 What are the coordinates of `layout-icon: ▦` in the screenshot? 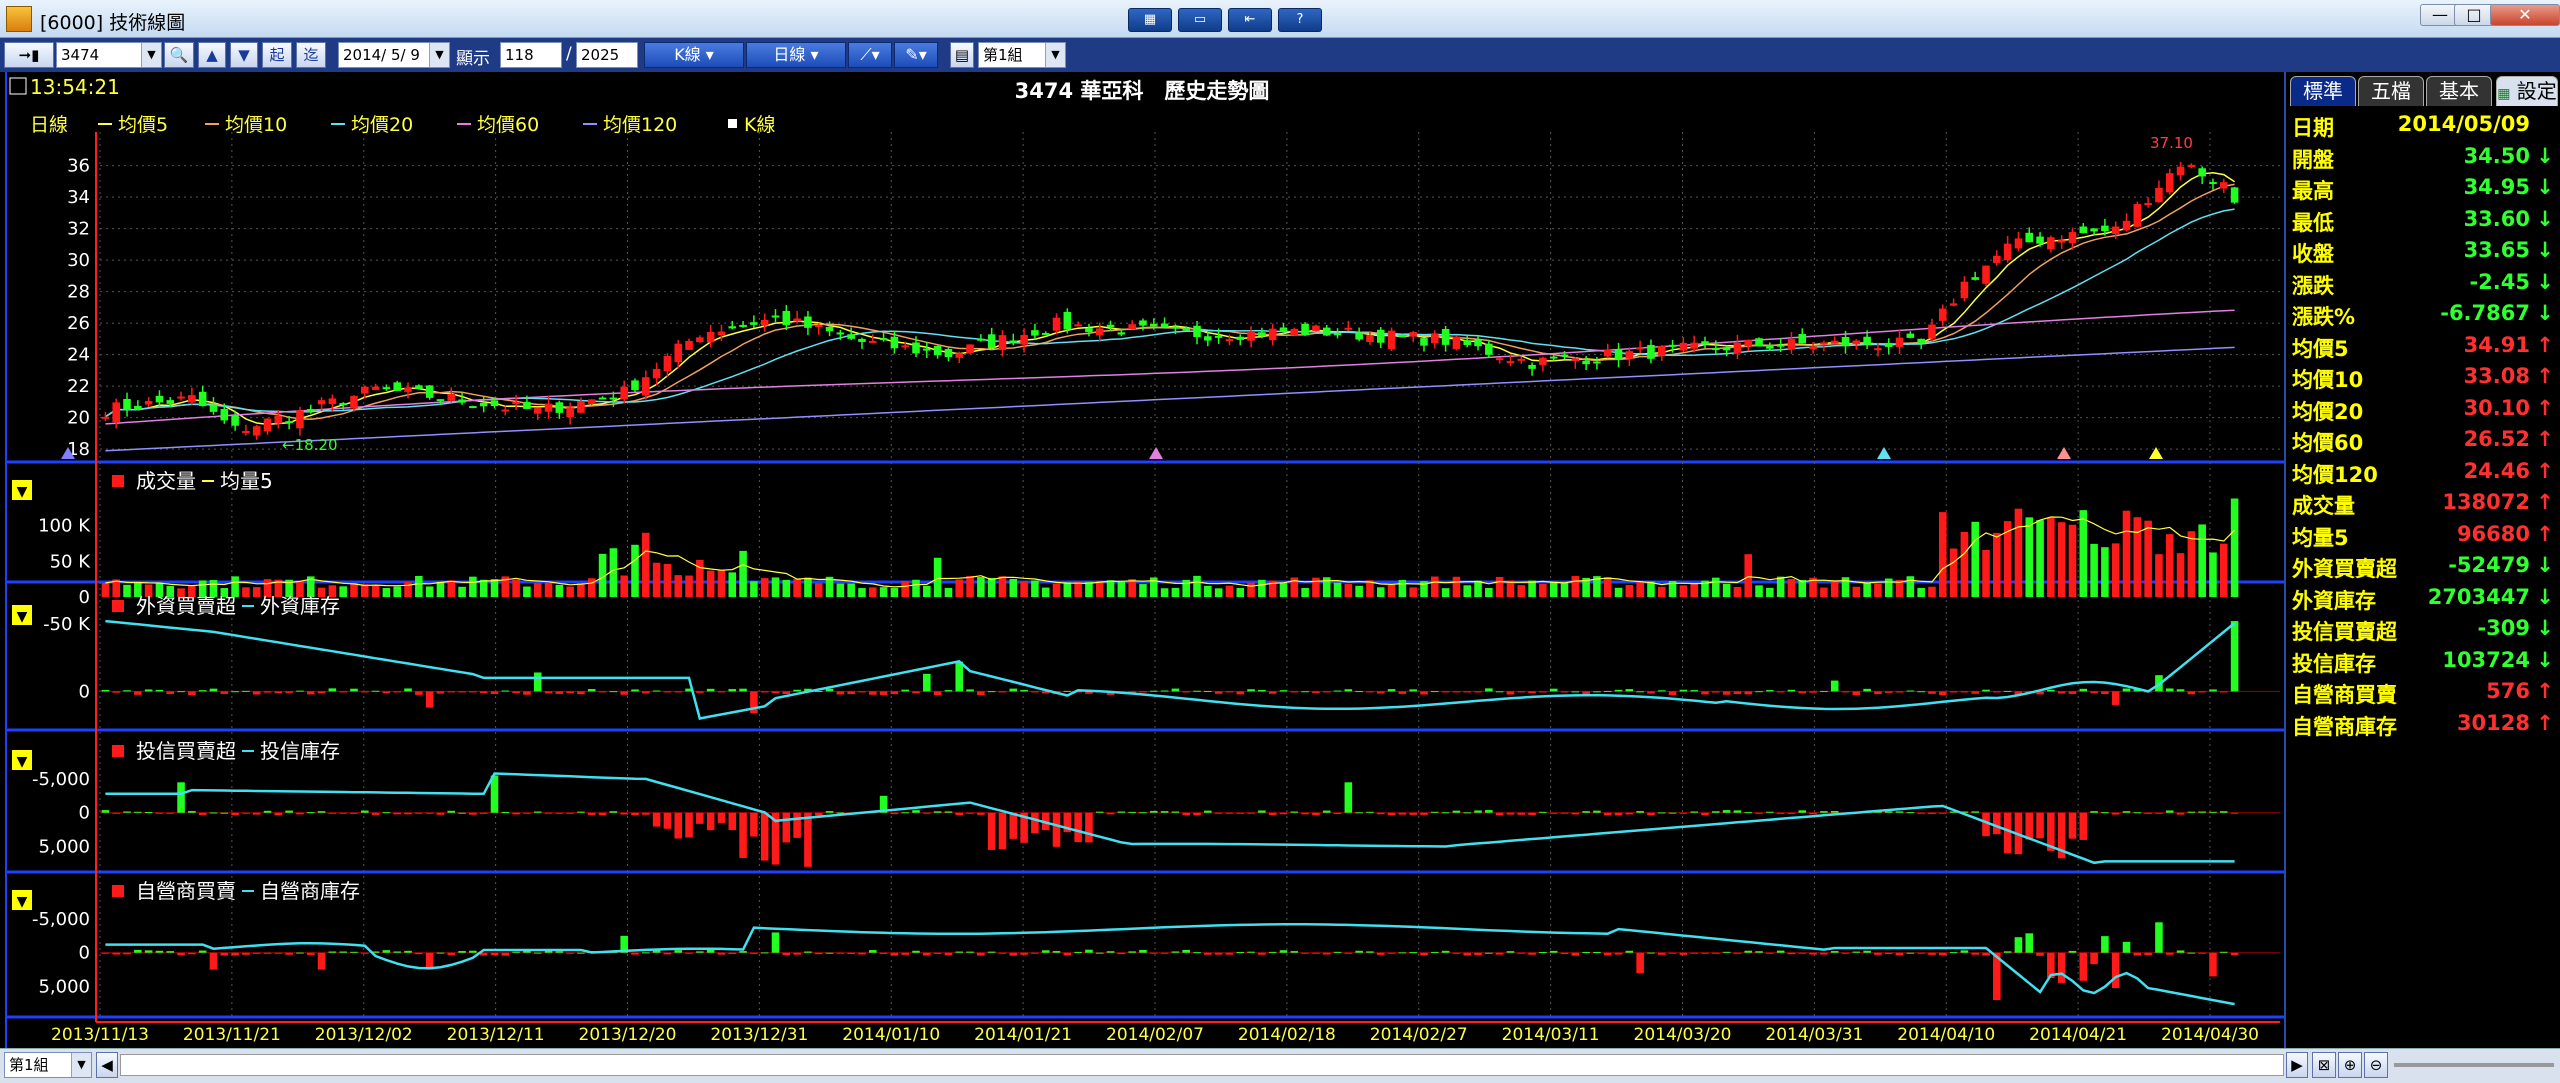 It's located at (1150, 20).